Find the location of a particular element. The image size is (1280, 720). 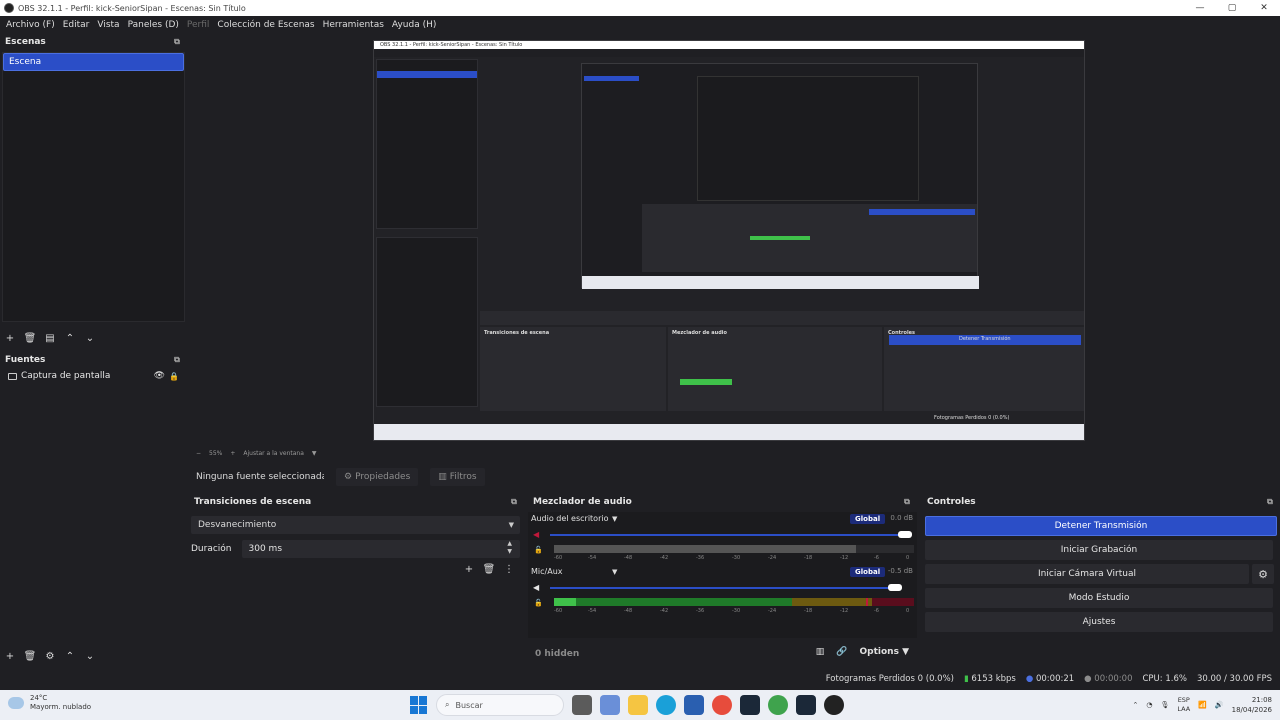

filters-button: ▥ Filtros is located at coordinates (457, 477).